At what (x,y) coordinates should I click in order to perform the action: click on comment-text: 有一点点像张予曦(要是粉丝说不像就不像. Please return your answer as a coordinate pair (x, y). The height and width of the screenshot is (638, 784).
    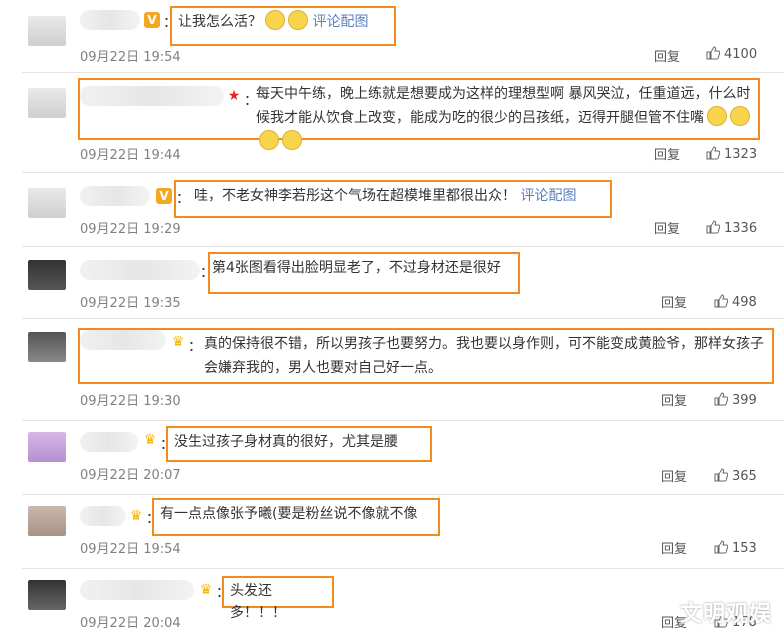
    Looking at the image, I should click on (289, 514).